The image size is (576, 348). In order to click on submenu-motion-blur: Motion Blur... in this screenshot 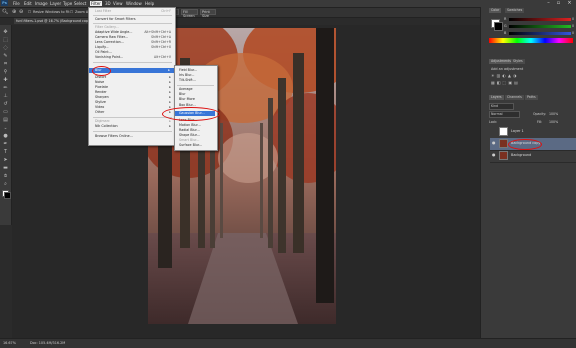, I will do `click(190, 125)`.